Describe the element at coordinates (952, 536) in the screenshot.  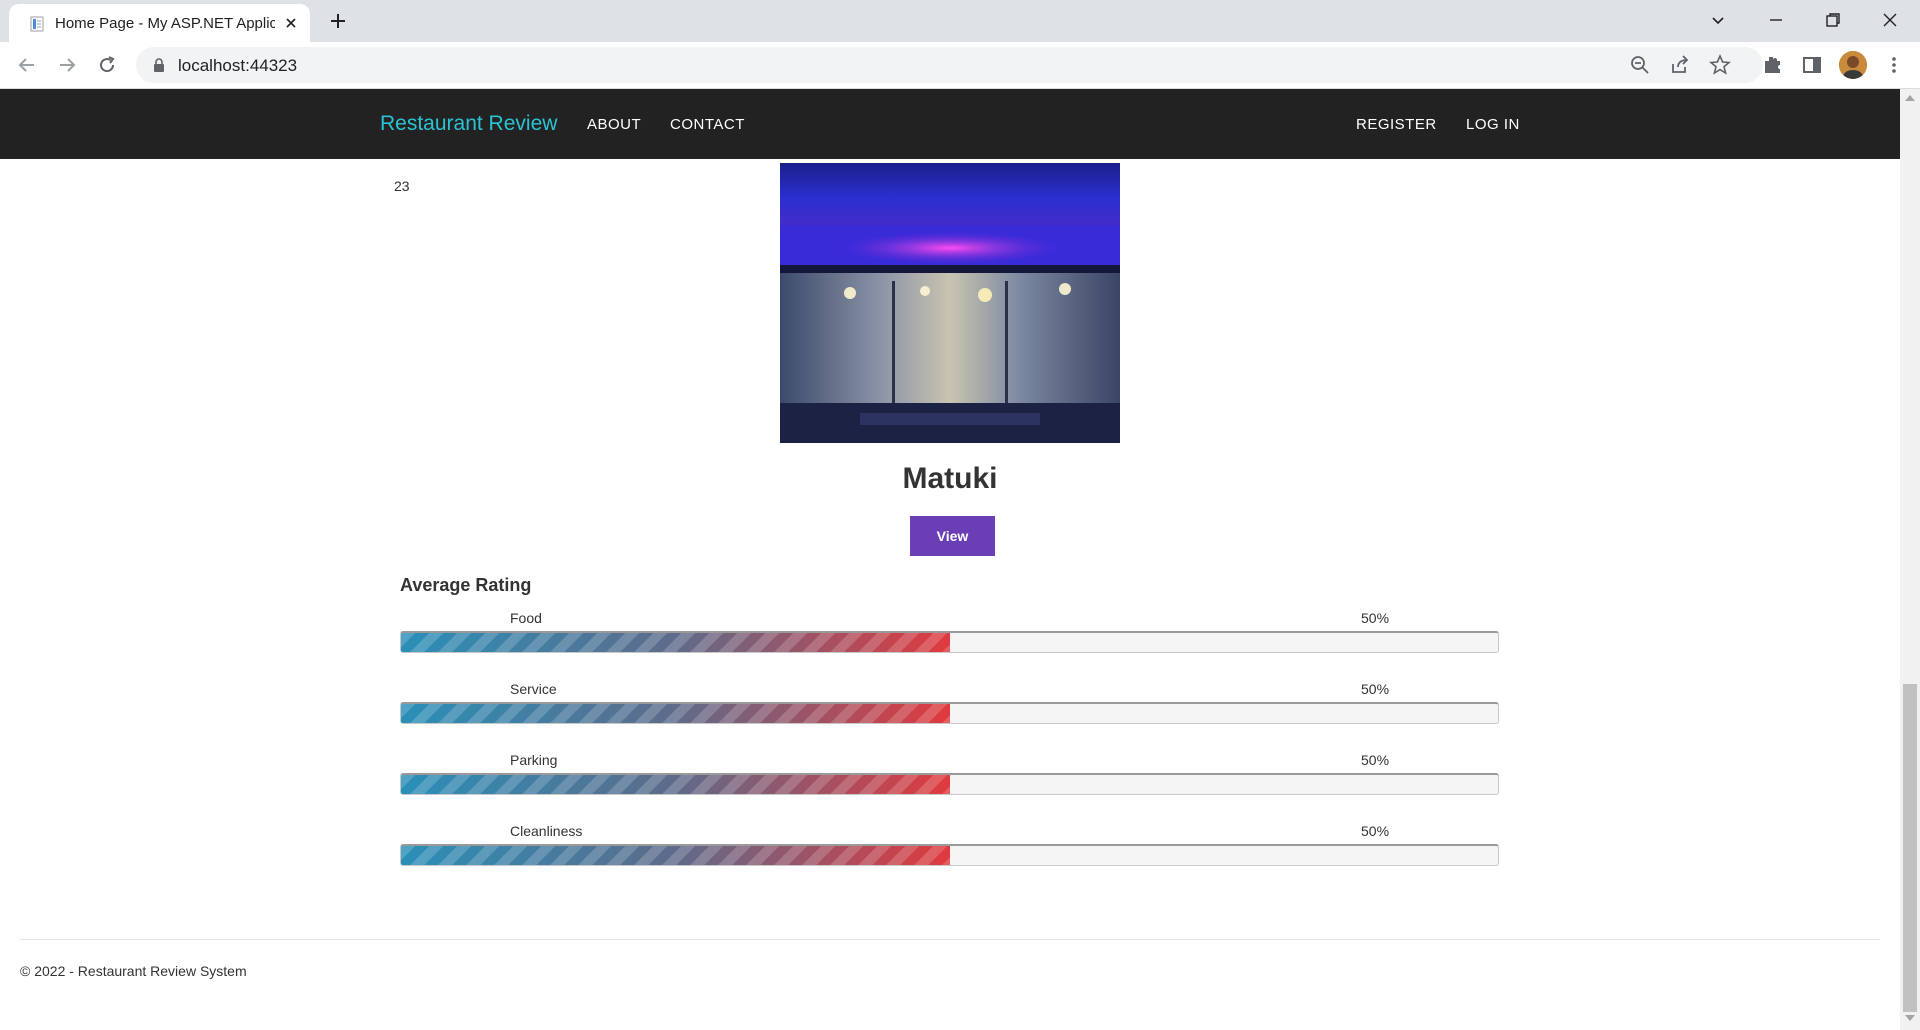
I see `view-button: View` at that location.